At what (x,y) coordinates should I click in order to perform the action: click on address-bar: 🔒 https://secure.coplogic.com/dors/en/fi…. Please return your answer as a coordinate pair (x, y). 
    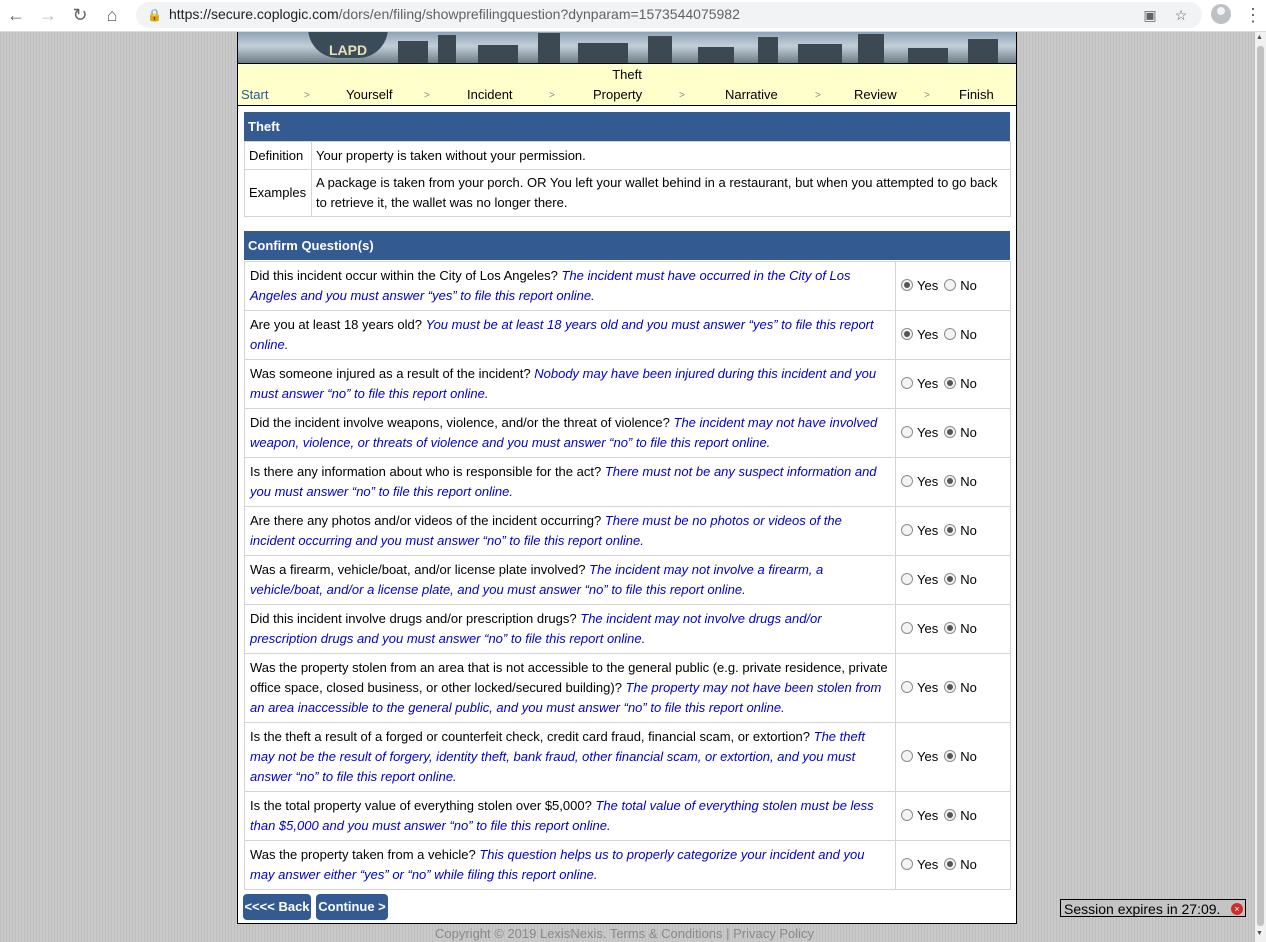
    Looking at the image, I should click on (669, 15).